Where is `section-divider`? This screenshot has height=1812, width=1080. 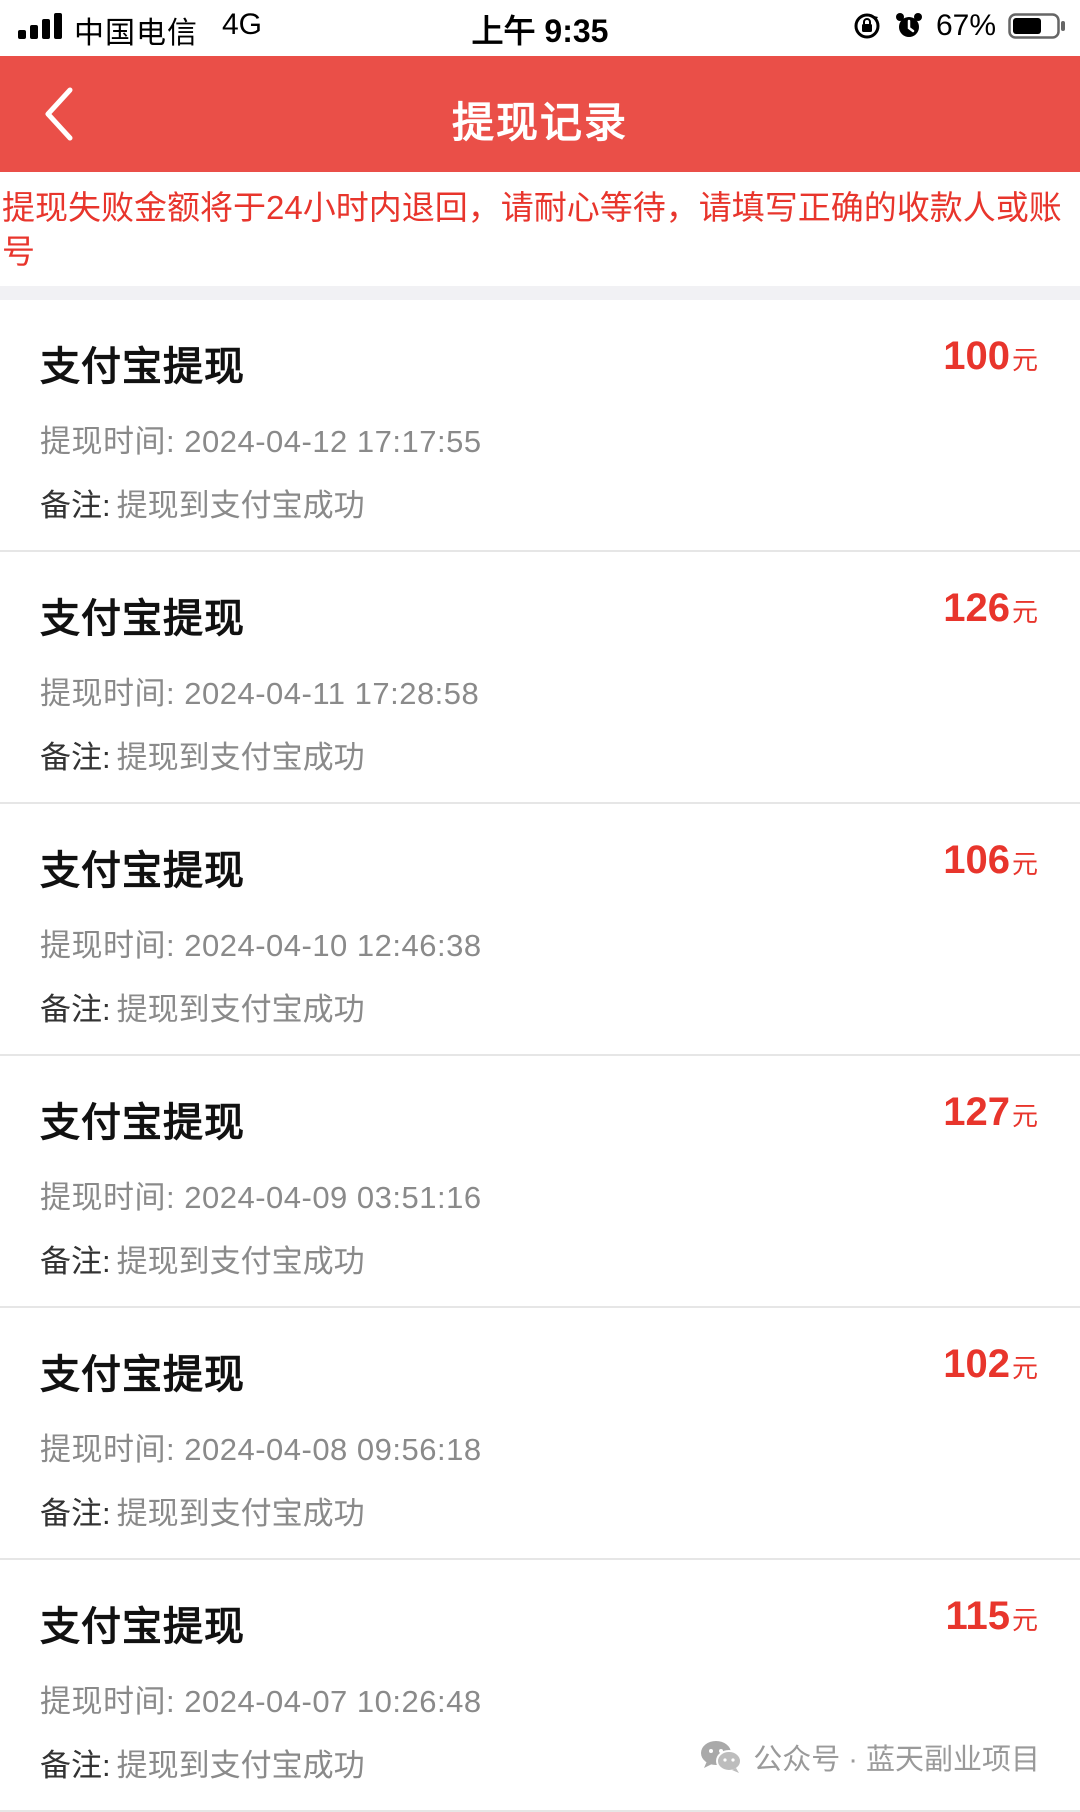
section-divider is located at coordinates (540, 293).